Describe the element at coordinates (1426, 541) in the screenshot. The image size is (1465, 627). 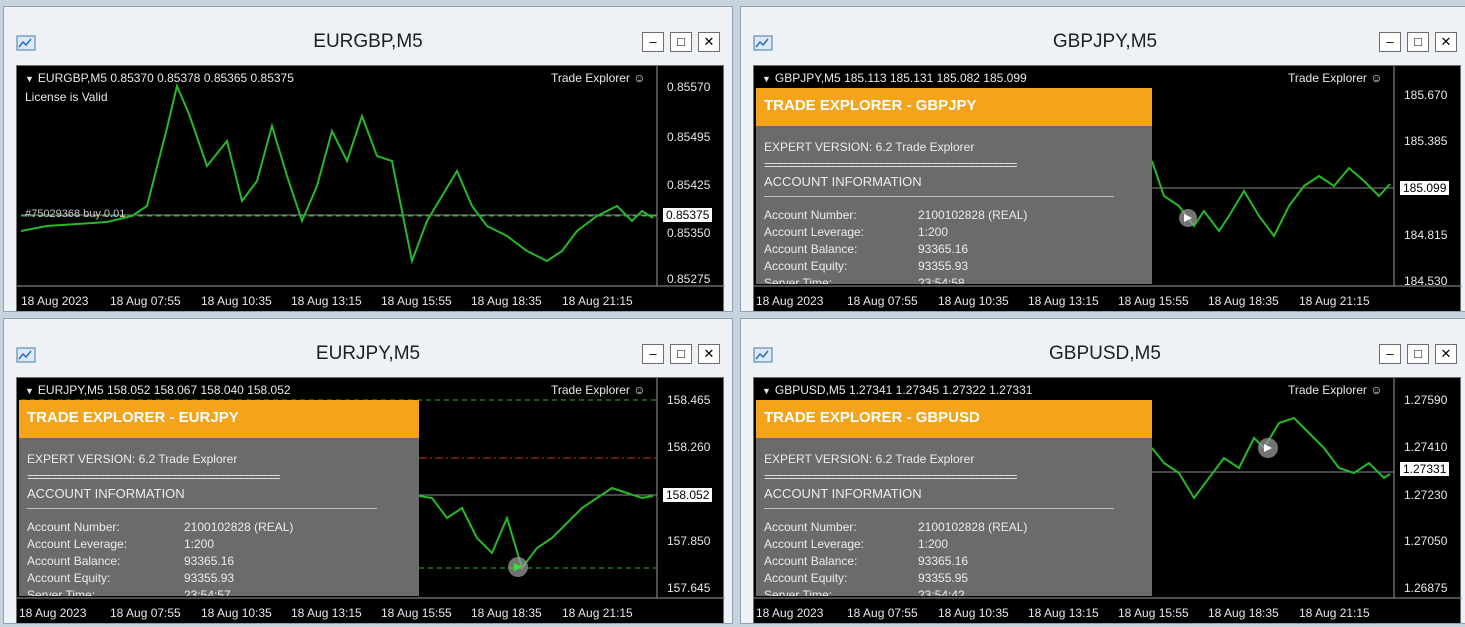
I see `price-label: 1.27050` at that location.